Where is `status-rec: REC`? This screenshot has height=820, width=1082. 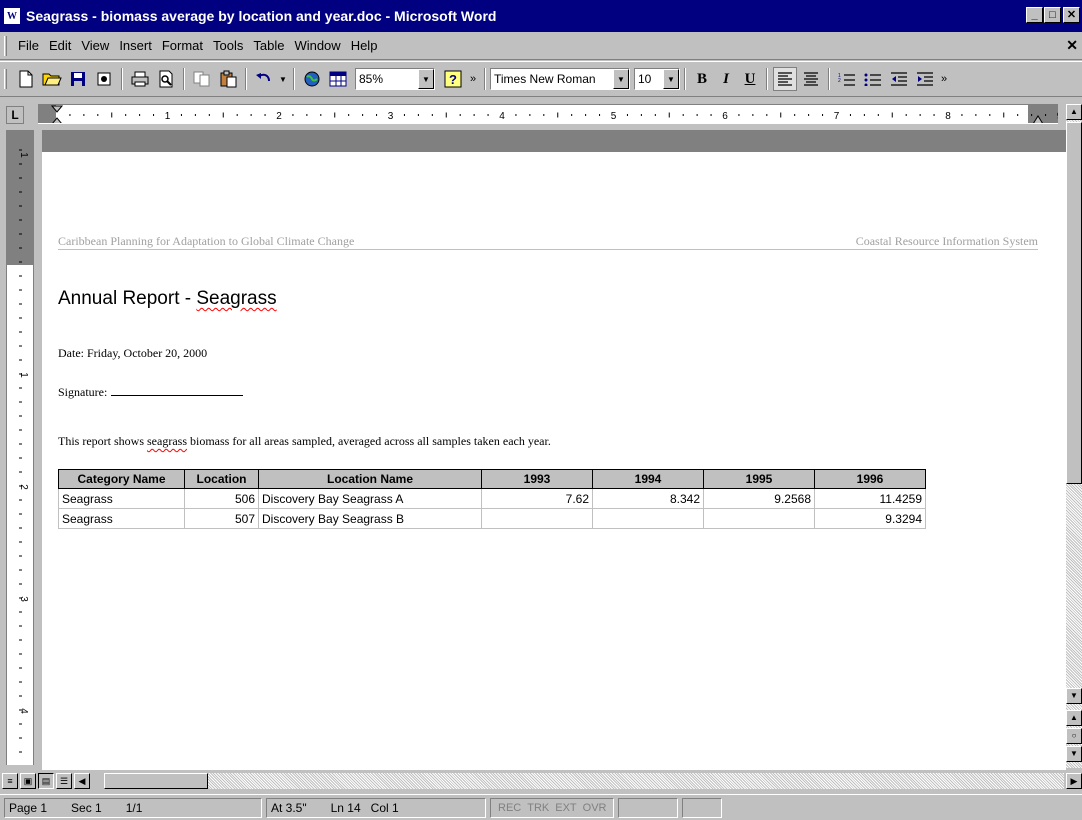
status-rec: REC is located at coordinates (509, 808).